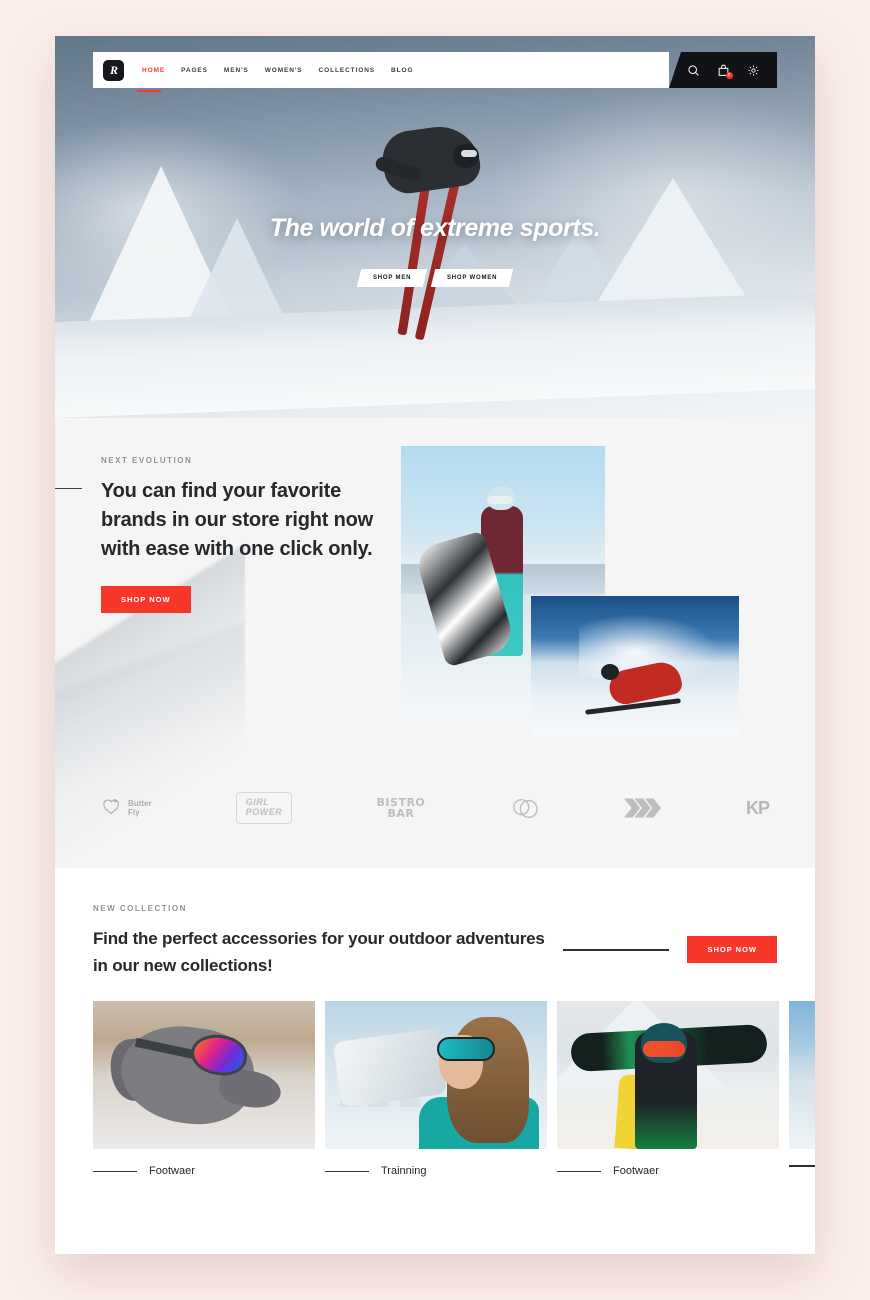  I want to click on site-logo: R, so click(113, 70).